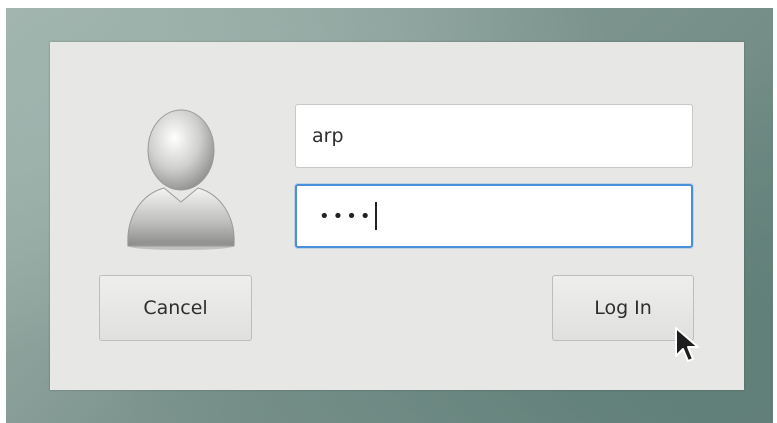 This screenshot has width=777, height=423. What do you see at coordinates (3, 211) in the screenshot?
I see `screen-frame-left` at bounding box center [3, 211].